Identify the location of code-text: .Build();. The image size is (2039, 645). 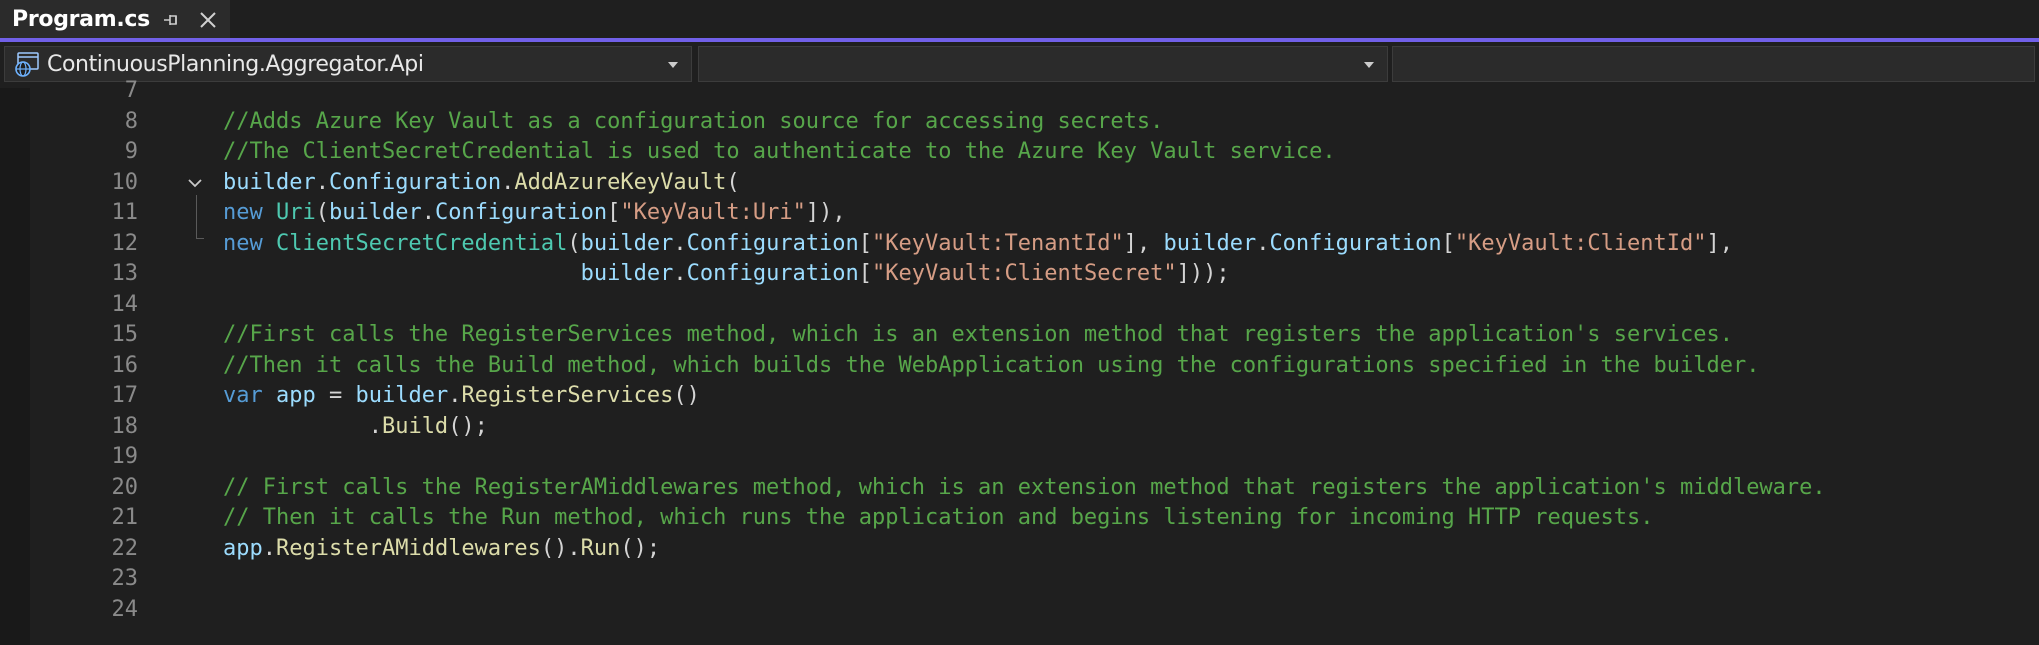
(355, 427).